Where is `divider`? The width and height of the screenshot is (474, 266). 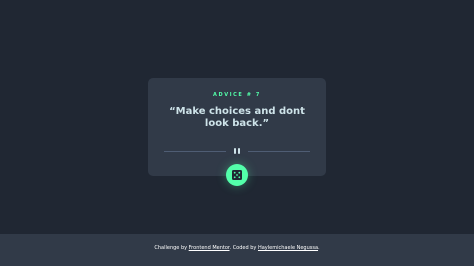
divider is located at coordinates (237, 151).